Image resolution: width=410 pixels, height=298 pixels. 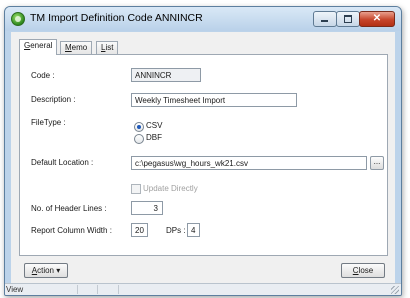 I want to click on code-label: Code :, so click(x=43, y=75).